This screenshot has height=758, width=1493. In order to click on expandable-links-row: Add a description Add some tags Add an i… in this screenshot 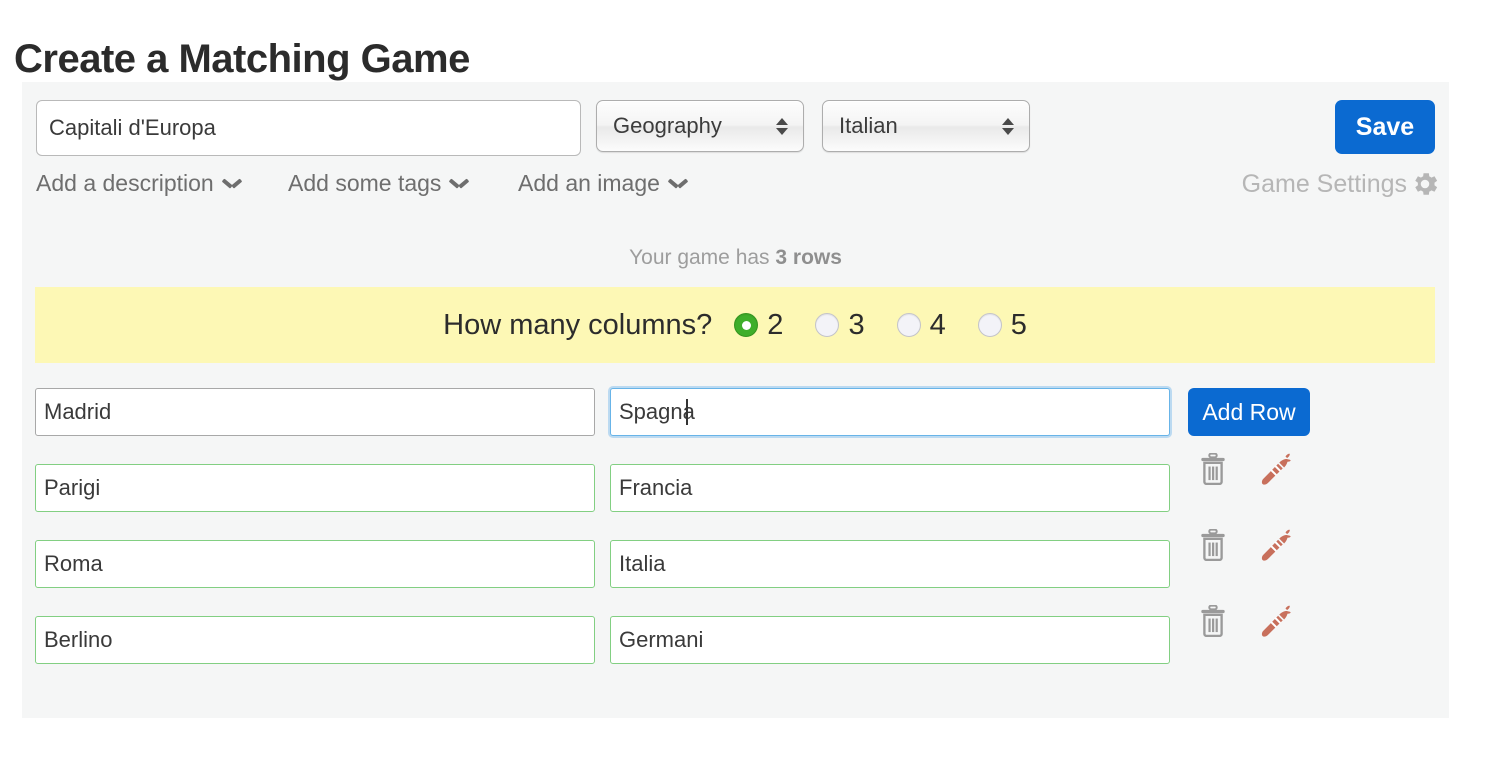, I will do `click(735, 191)`.